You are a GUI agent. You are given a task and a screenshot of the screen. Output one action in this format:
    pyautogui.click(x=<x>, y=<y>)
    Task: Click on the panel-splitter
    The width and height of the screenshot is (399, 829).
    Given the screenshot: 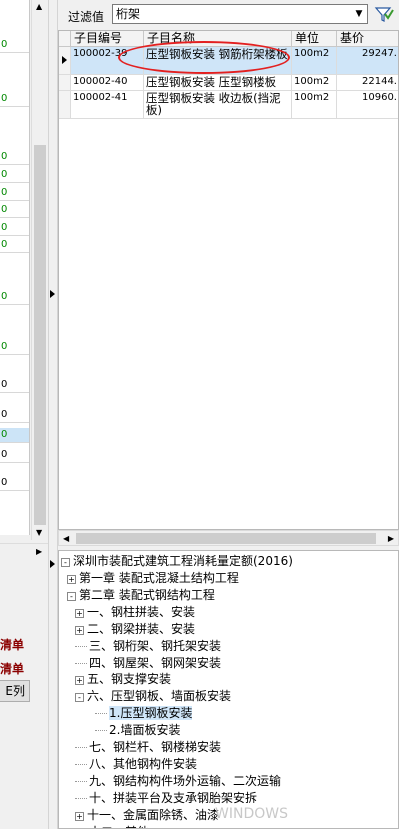 What is the action you would take?
    pyautogui.click(x=53, y=414)
    